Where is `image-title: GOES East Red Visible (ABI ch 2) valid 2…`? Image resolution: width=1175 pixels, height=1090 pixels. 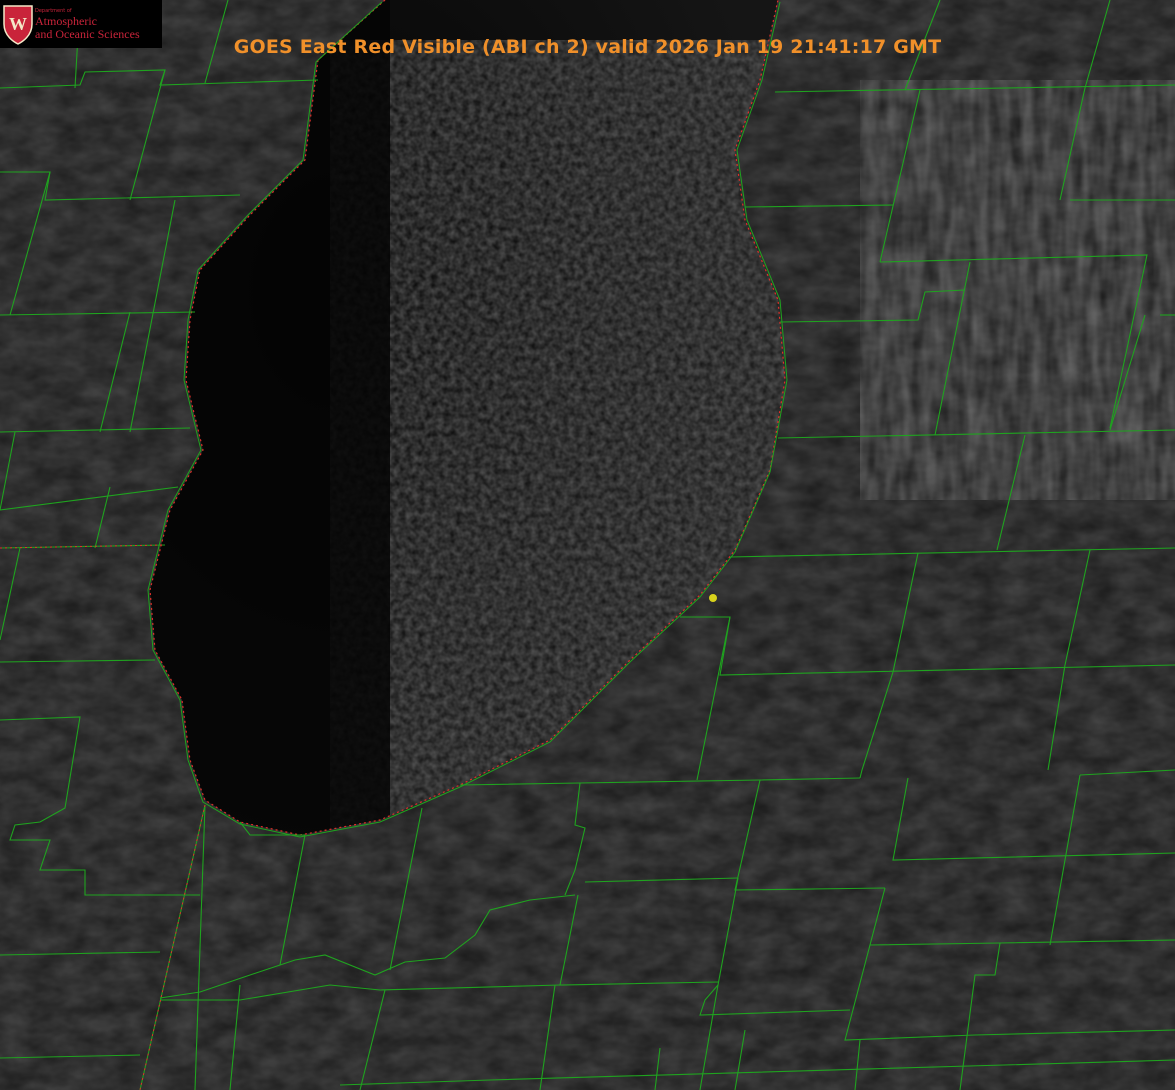
image-title: GOES East Red Visible (ABI ch 2) valid 2… is located at coordinates (587, 47).